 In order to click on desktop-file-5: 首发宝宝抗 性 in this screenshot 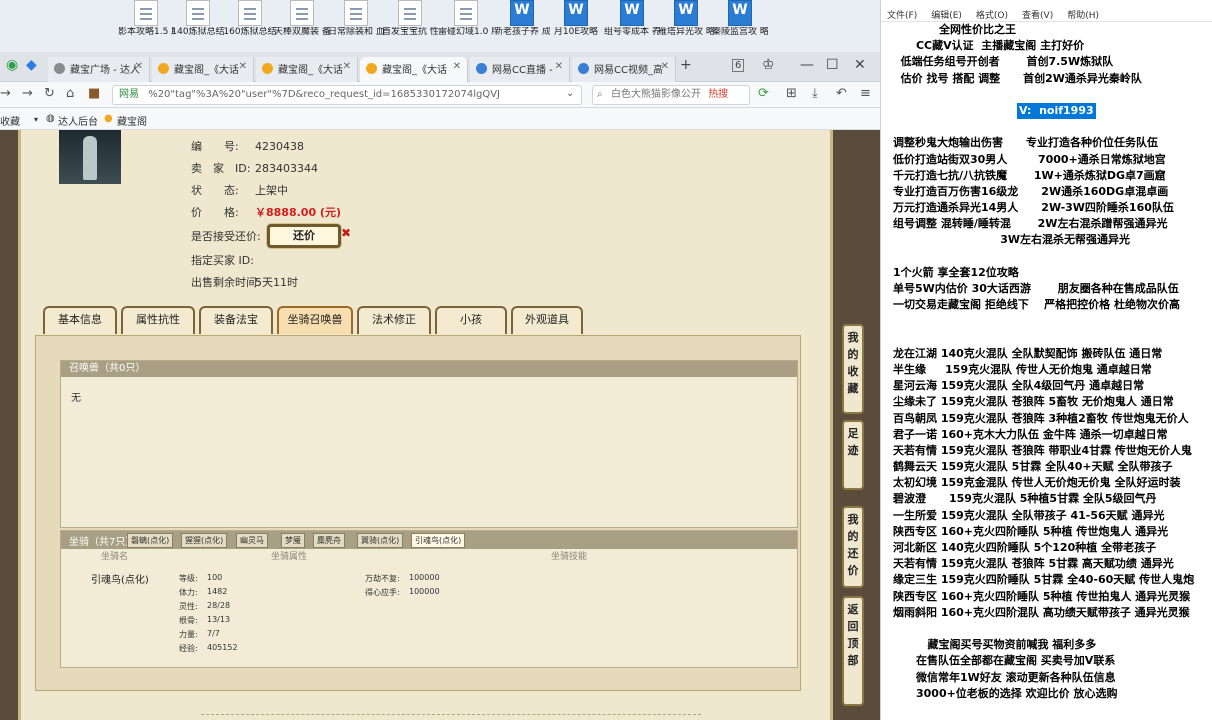, I will do `click(410, 19)`.